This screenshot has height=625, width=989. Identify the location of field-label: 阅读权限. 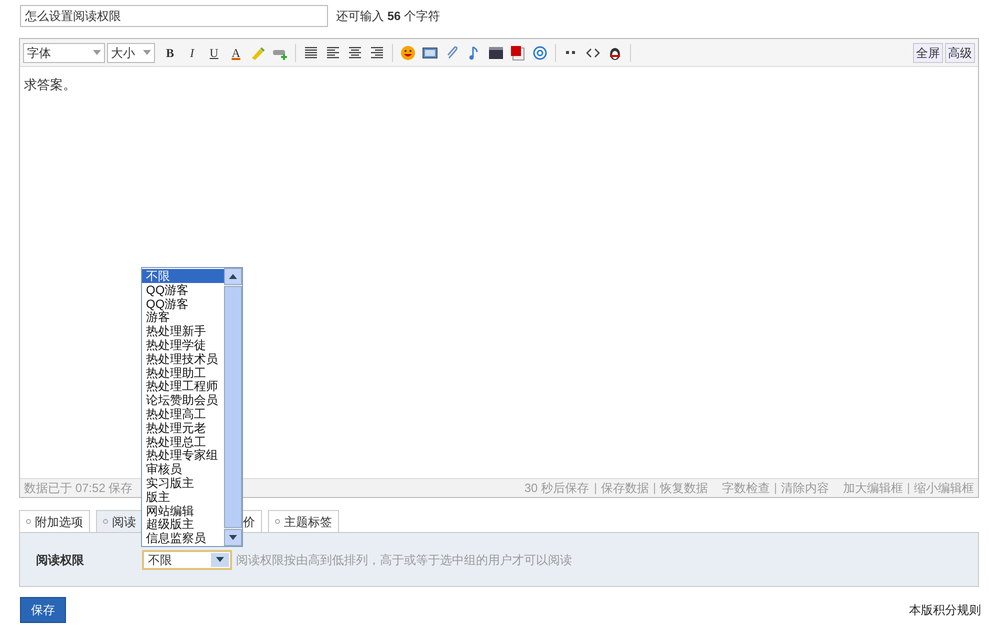
(60, 560).